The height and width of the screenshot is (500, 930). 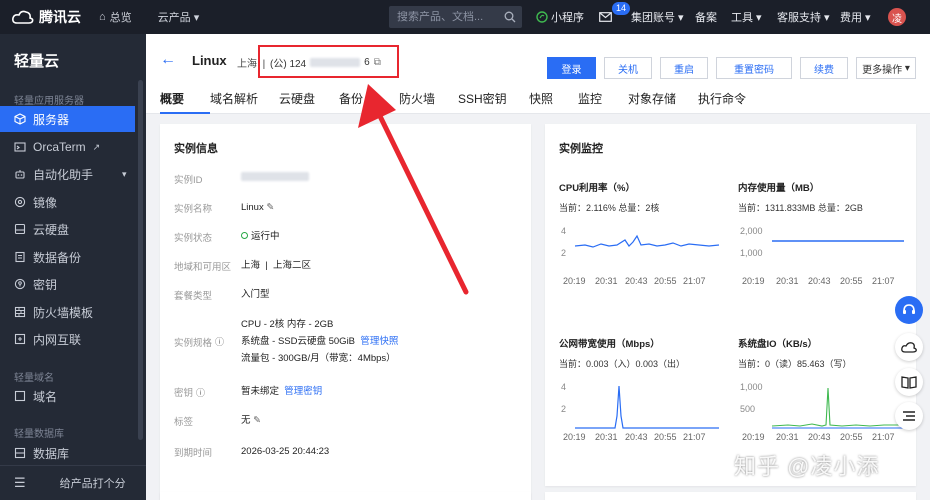 What do you see at coordinates (67, 257) in the screenshot?
I see `sidebar-item-backup: 数据备份` at bounding box center [67, 257].